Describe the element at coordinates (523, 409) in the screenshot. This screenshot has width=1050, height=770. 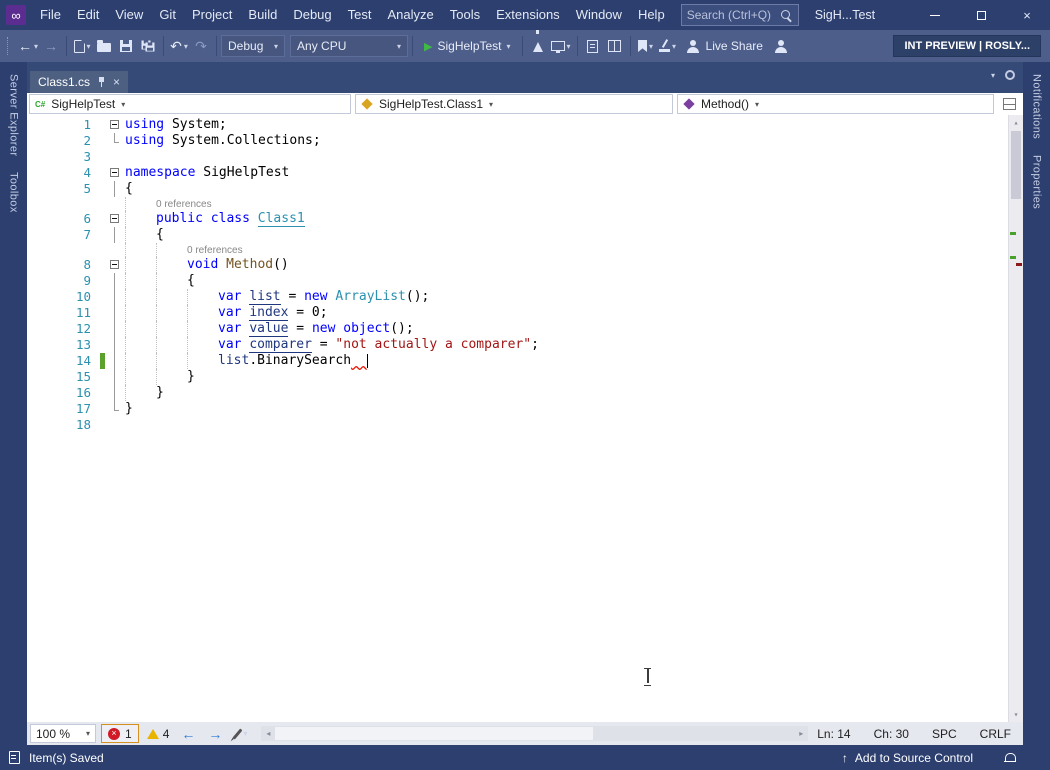
I see `code-line: 17}` at that location.